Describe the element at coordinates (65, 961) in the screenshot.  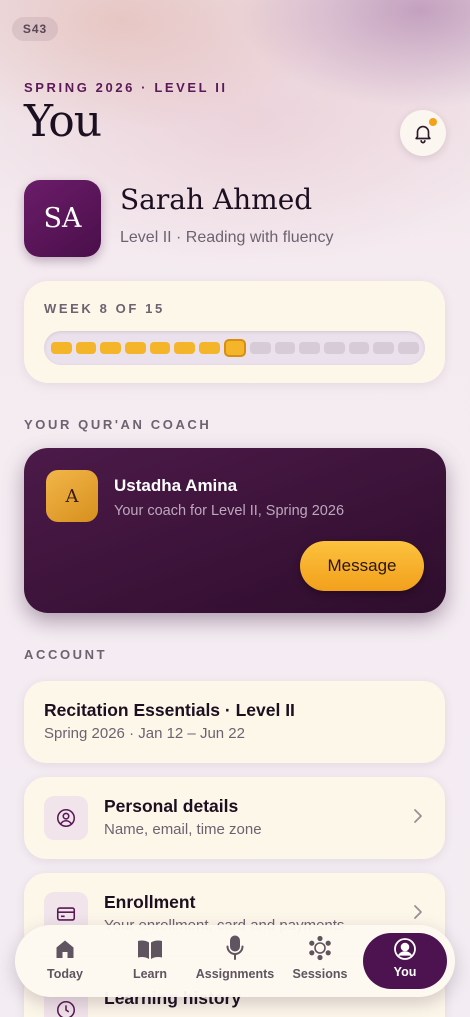
I see `tab-today: Today` at that location.